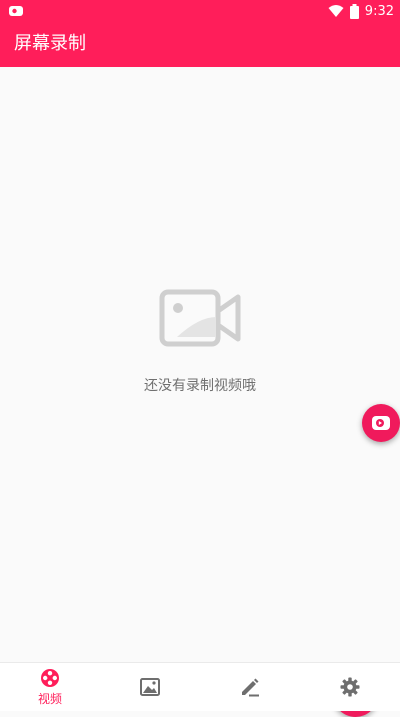 Image resolution: width=400 pixels, height=717 pixels. I want to click on pencil-icon, so click(250, 687).